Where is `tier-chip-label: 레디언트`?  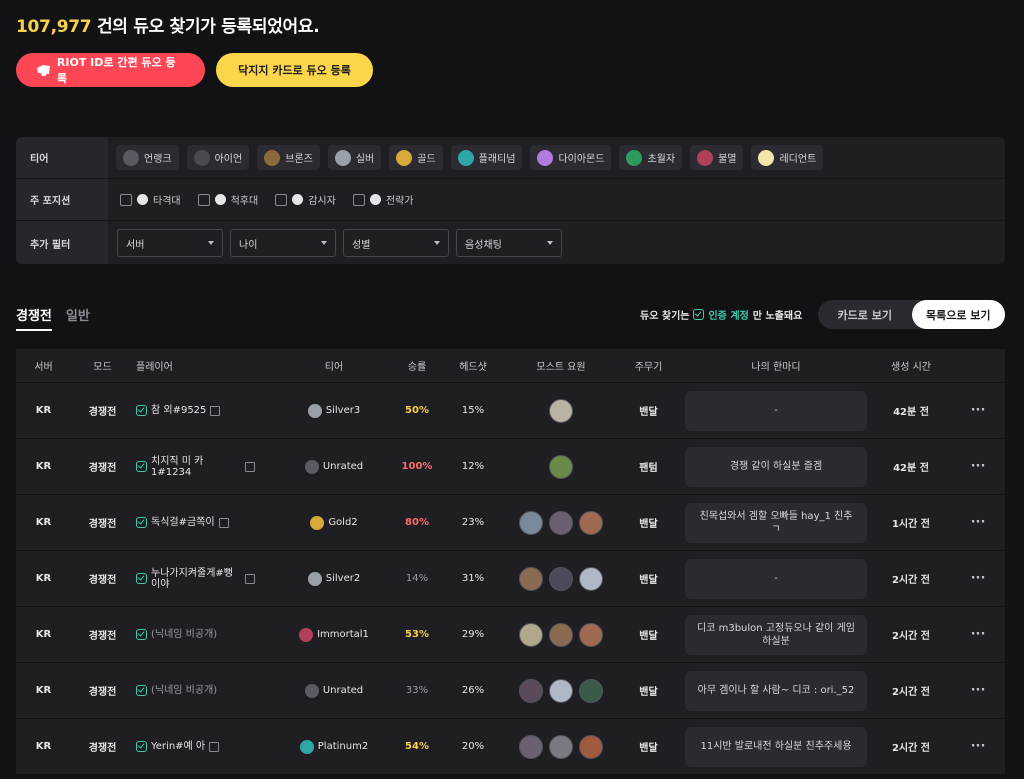 tier-chip-label: 레디언트 is located at coordinates (798, 159).